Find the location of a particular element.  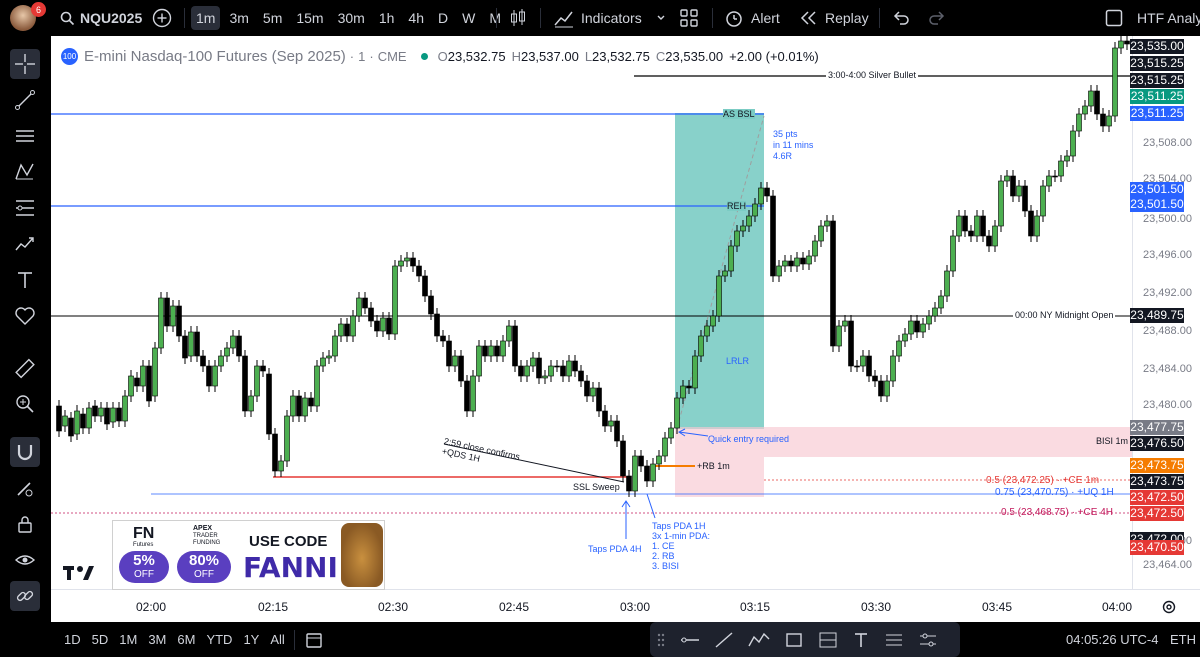

trend-line-icon is located at coordinates (724, 640).